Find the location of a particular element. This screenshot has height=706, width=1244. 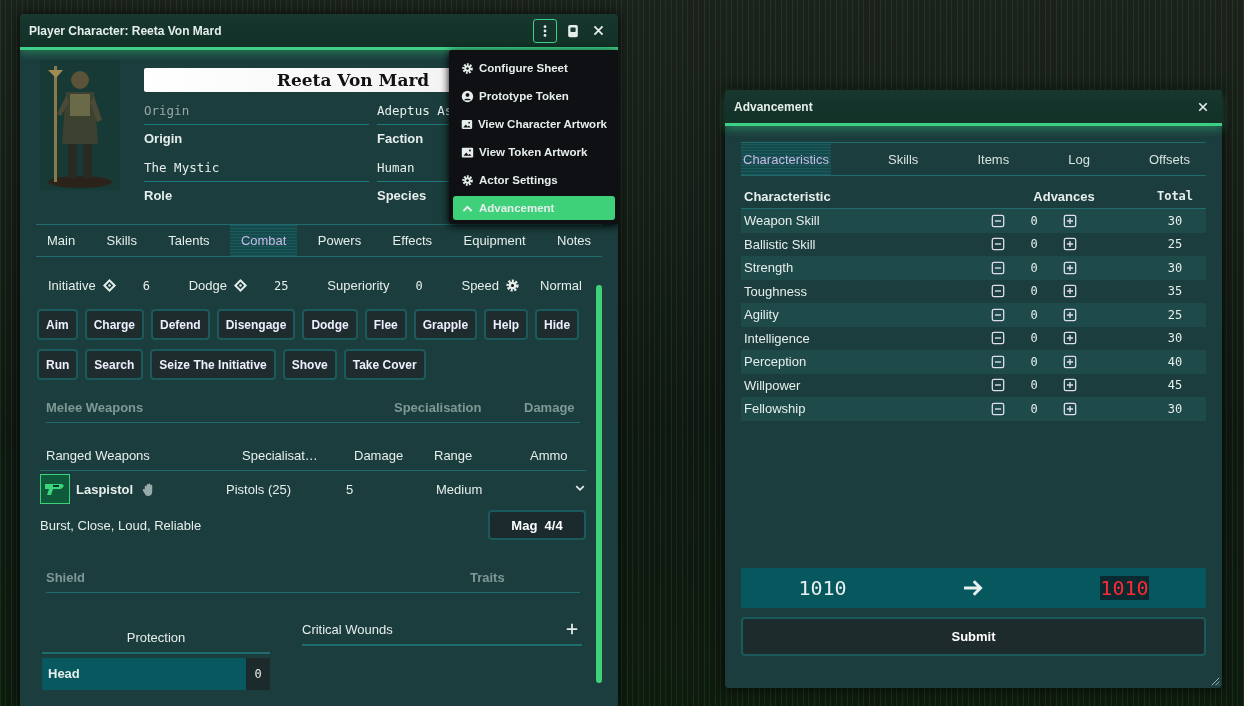

characteristic-name: Weapon Skill is located at coordinates (782, 221).